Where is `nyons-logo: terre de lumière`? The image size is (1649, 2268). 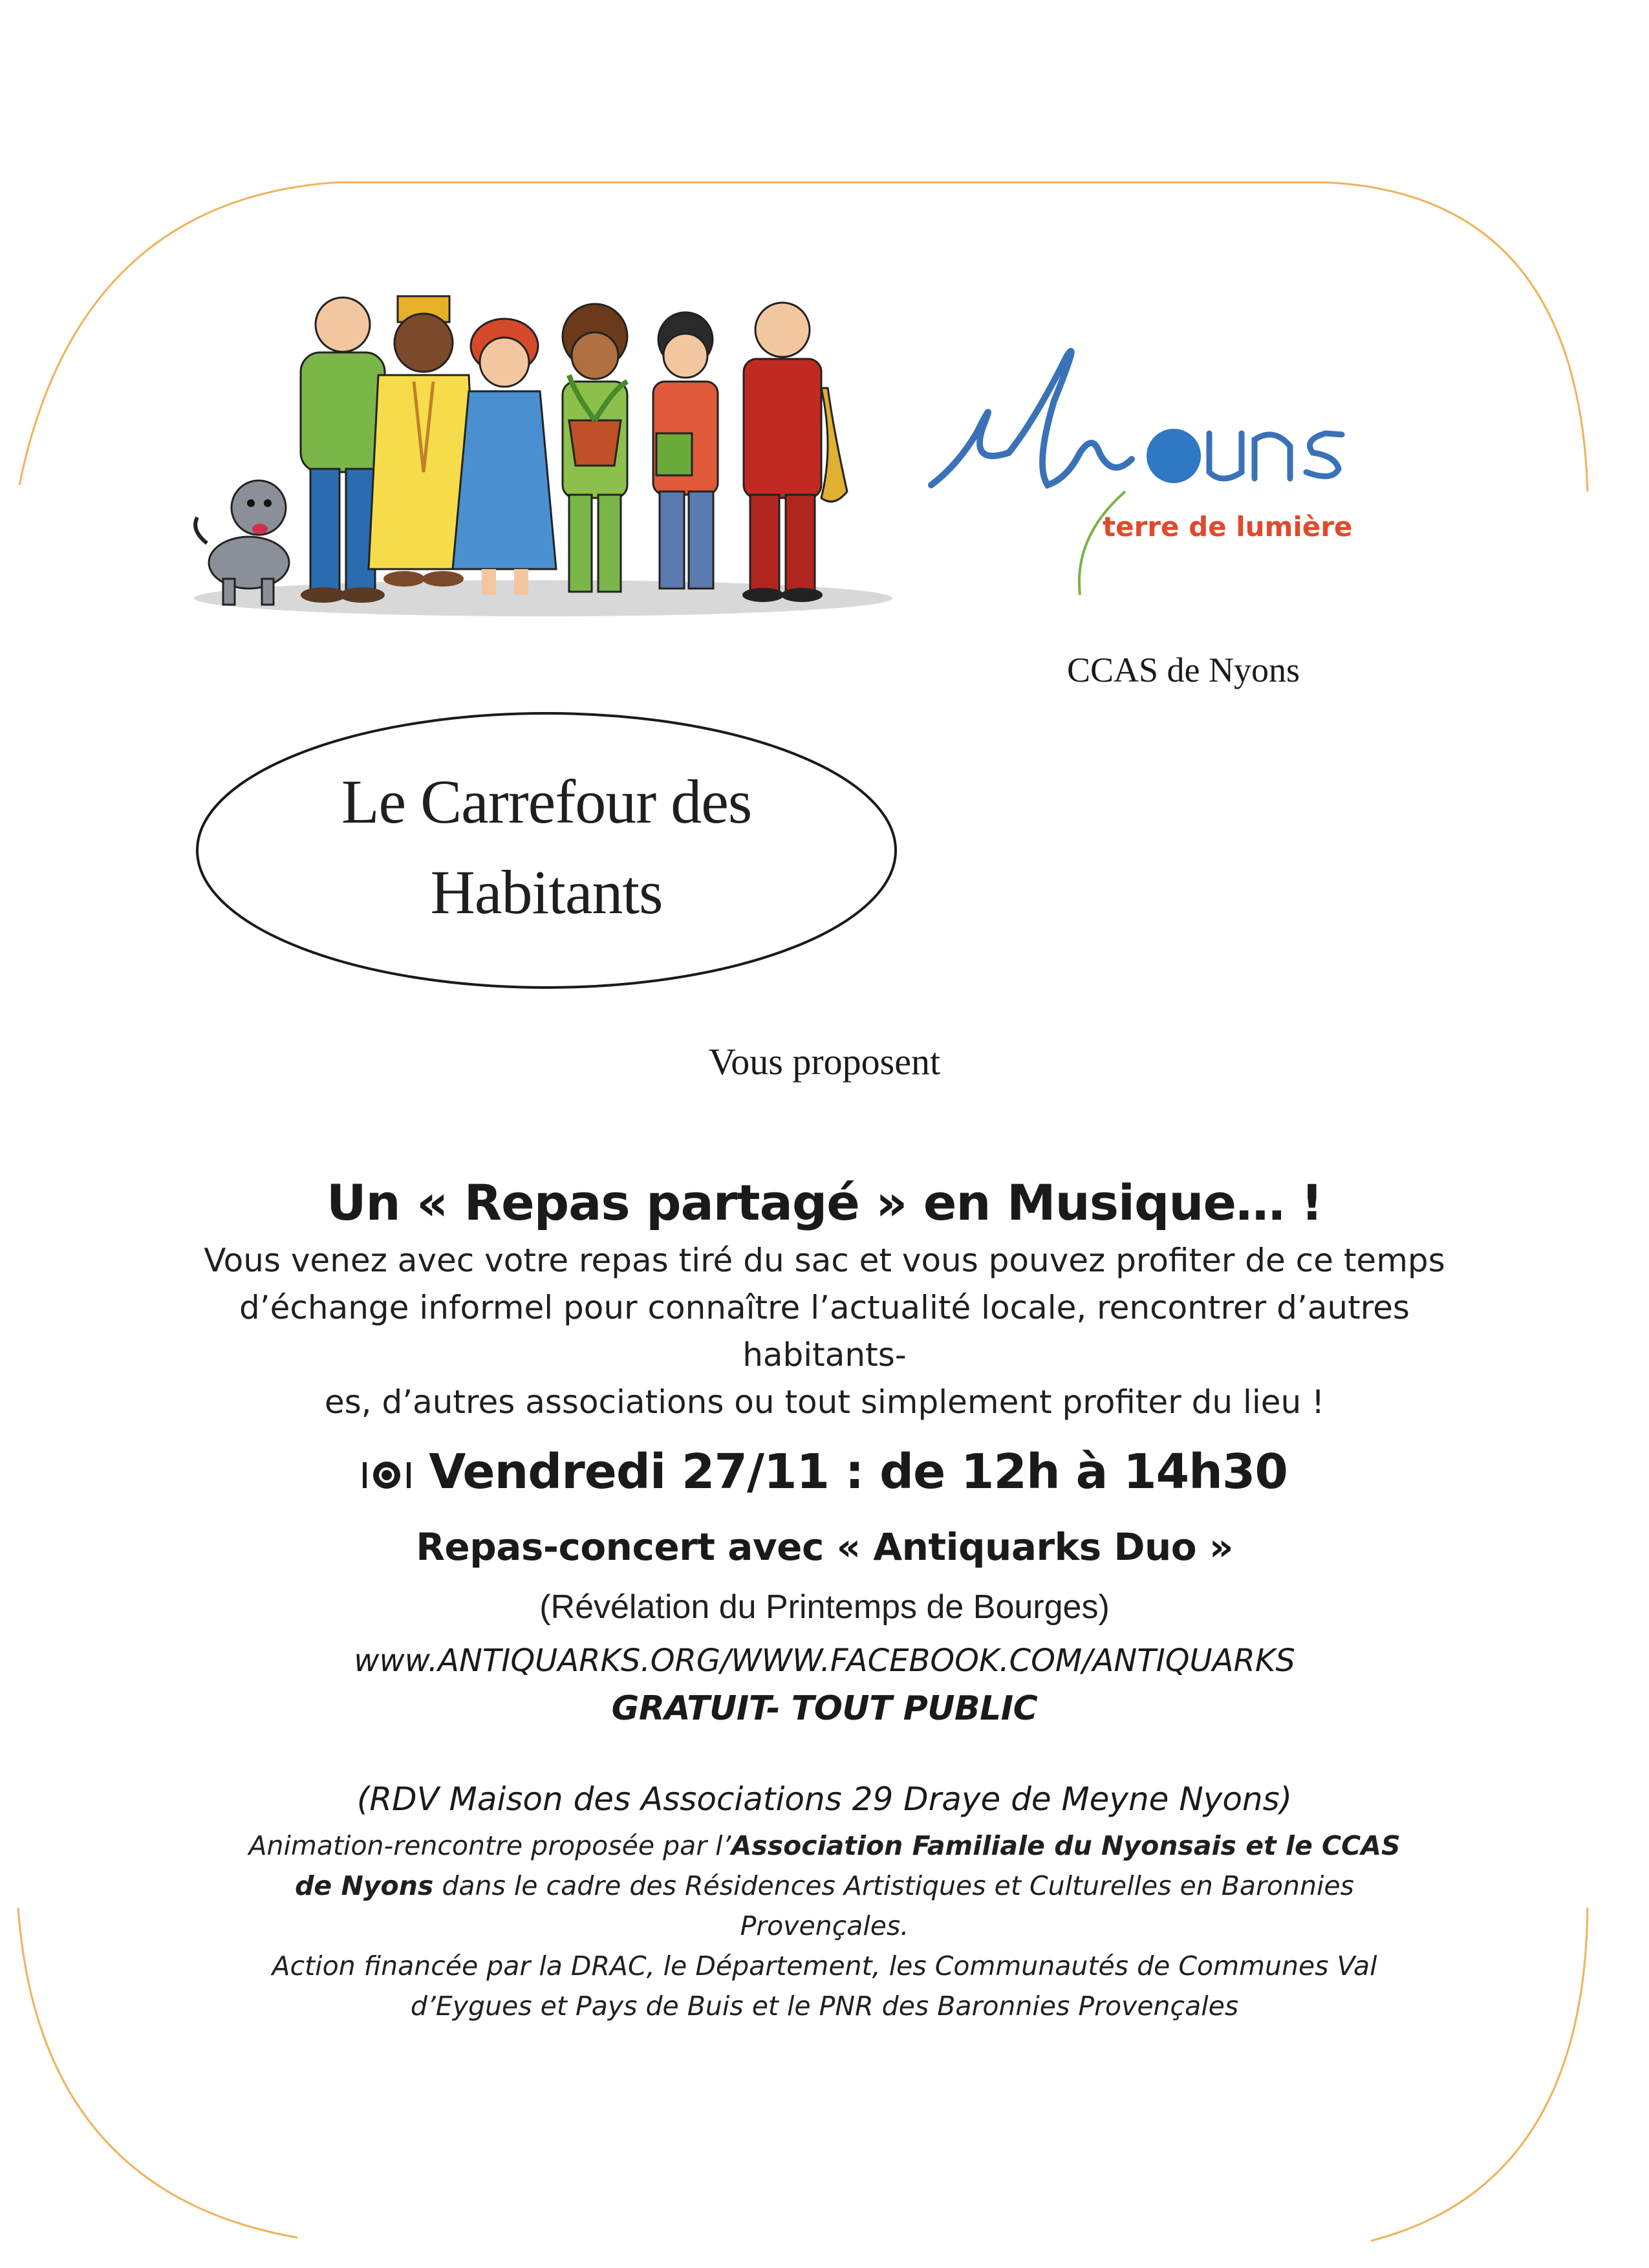
nyons-logo: terre de lumière is located at coordinates (1151, 485).